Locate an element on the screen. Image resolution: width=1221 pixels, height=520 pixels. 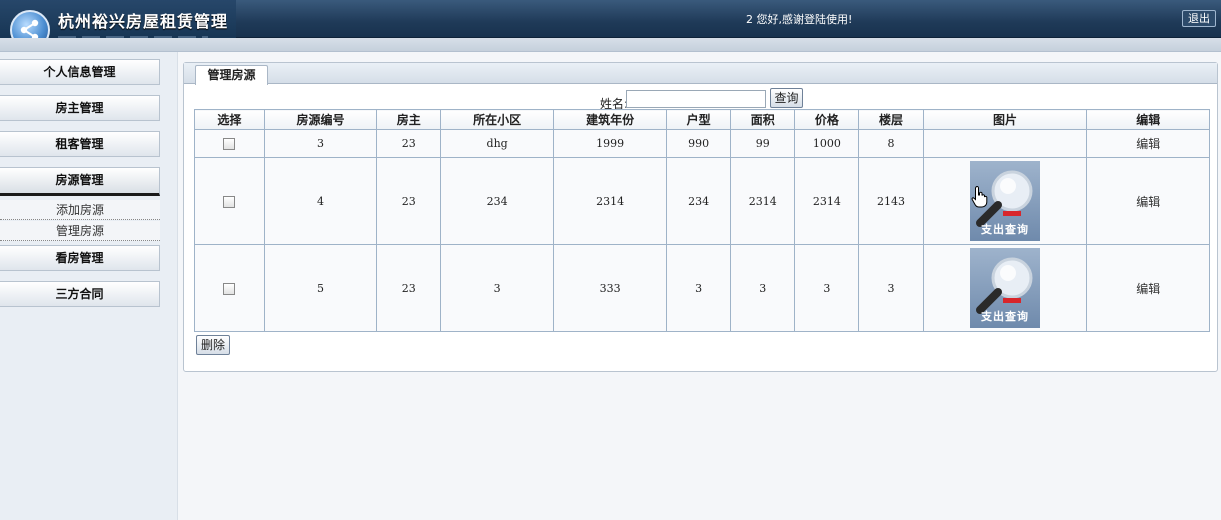
cell-floor: 8 is located at coordinates (891, 143).